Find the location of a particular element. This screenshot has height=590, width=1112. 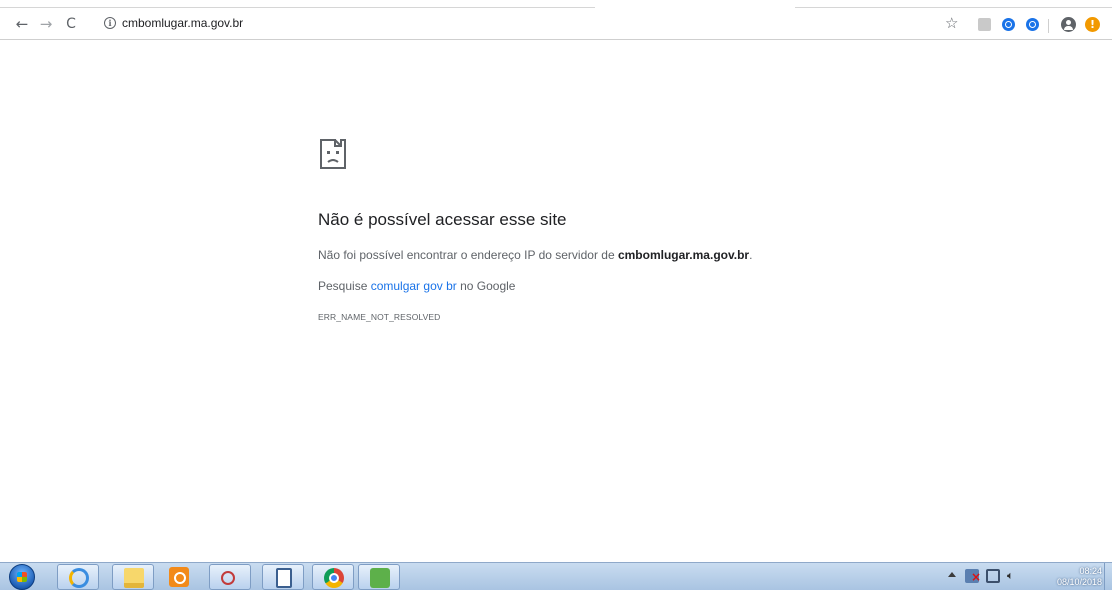

error-domain: cmbomlugar.ma.gov.br is located at coordinates (683, 255).